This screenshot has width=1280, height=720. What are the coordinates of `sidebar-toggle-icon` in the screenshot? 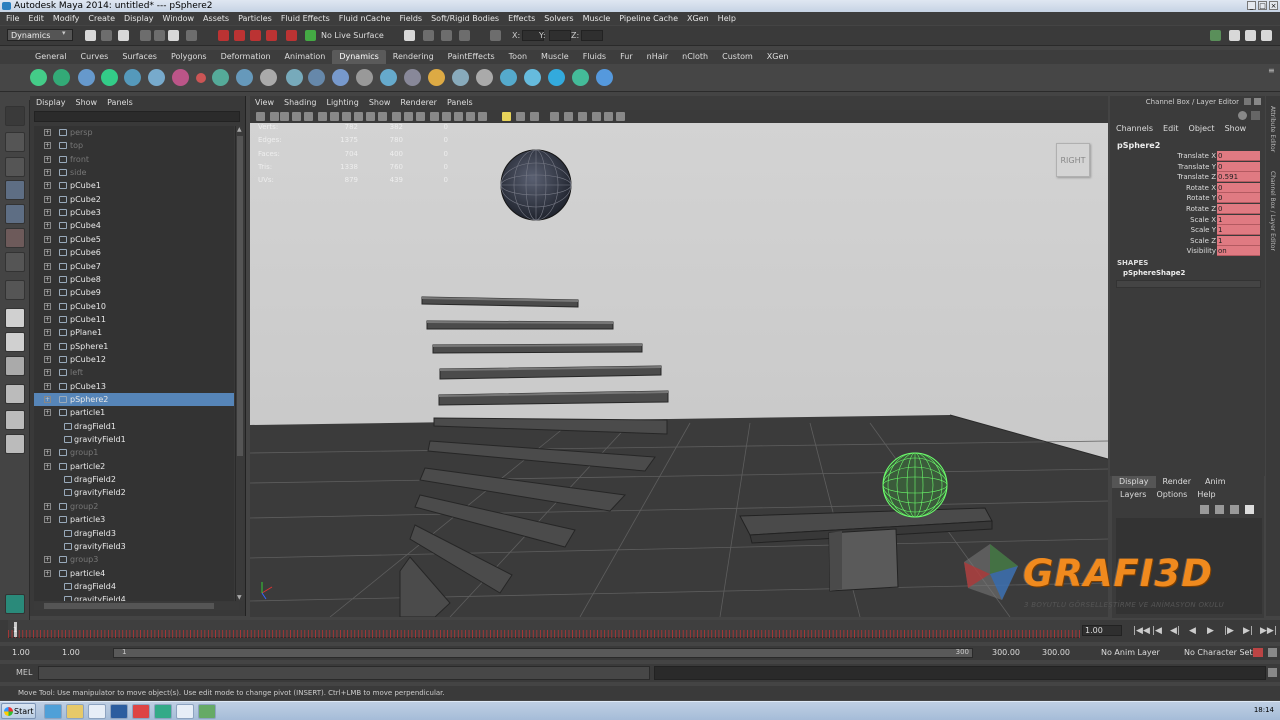 It's located at (1215, 35).